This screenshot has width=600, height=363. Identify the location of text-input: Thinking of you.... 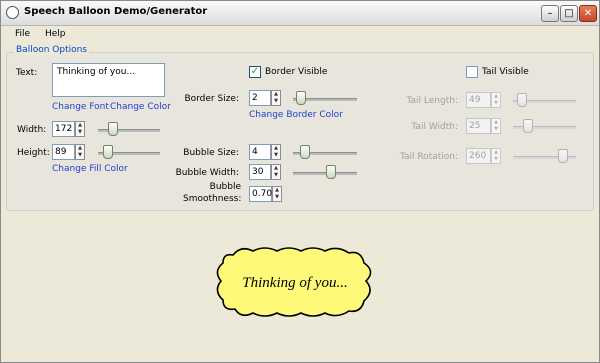
(108, 80).